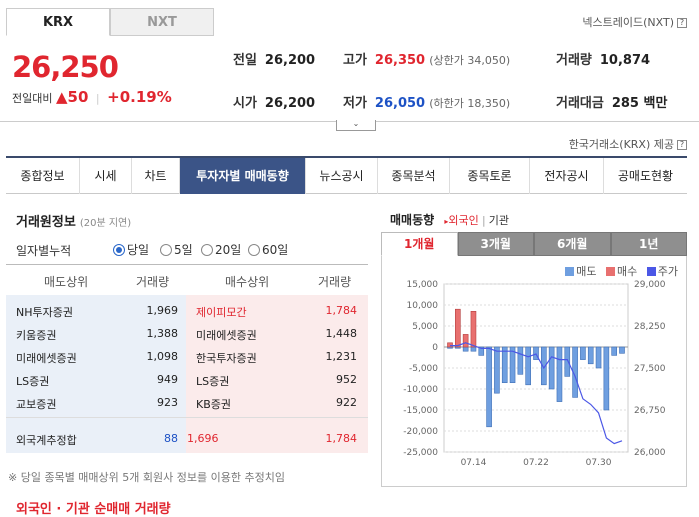 This screenshot has width=699, height=517. I want to click on quote-value: 26,050, so click(400, 103).